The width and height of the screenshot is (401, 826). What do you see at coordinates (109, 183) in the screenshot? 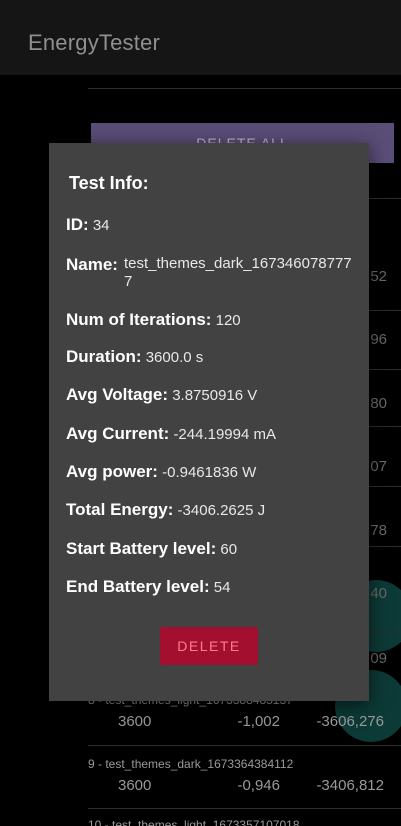
I see `dialog-title: Test Info:` at bounding box center [109, 183].